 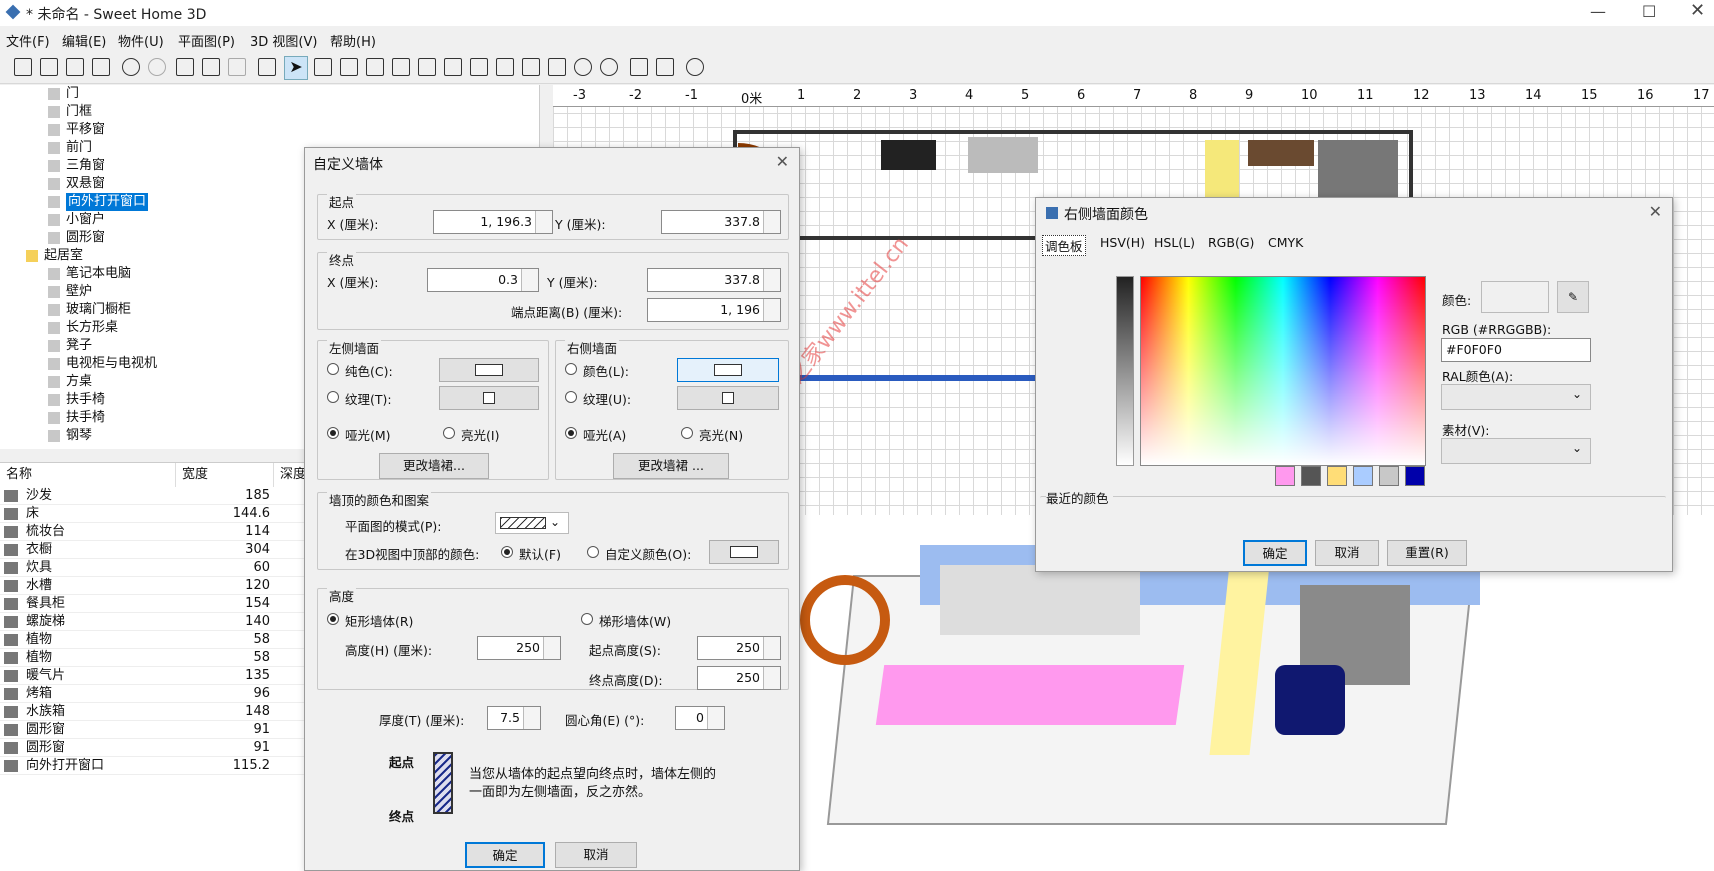 What do you see at coordinates (609, 67) in the screenshot?
I see `zoom-out-icon` at bounding box center [609, 67].